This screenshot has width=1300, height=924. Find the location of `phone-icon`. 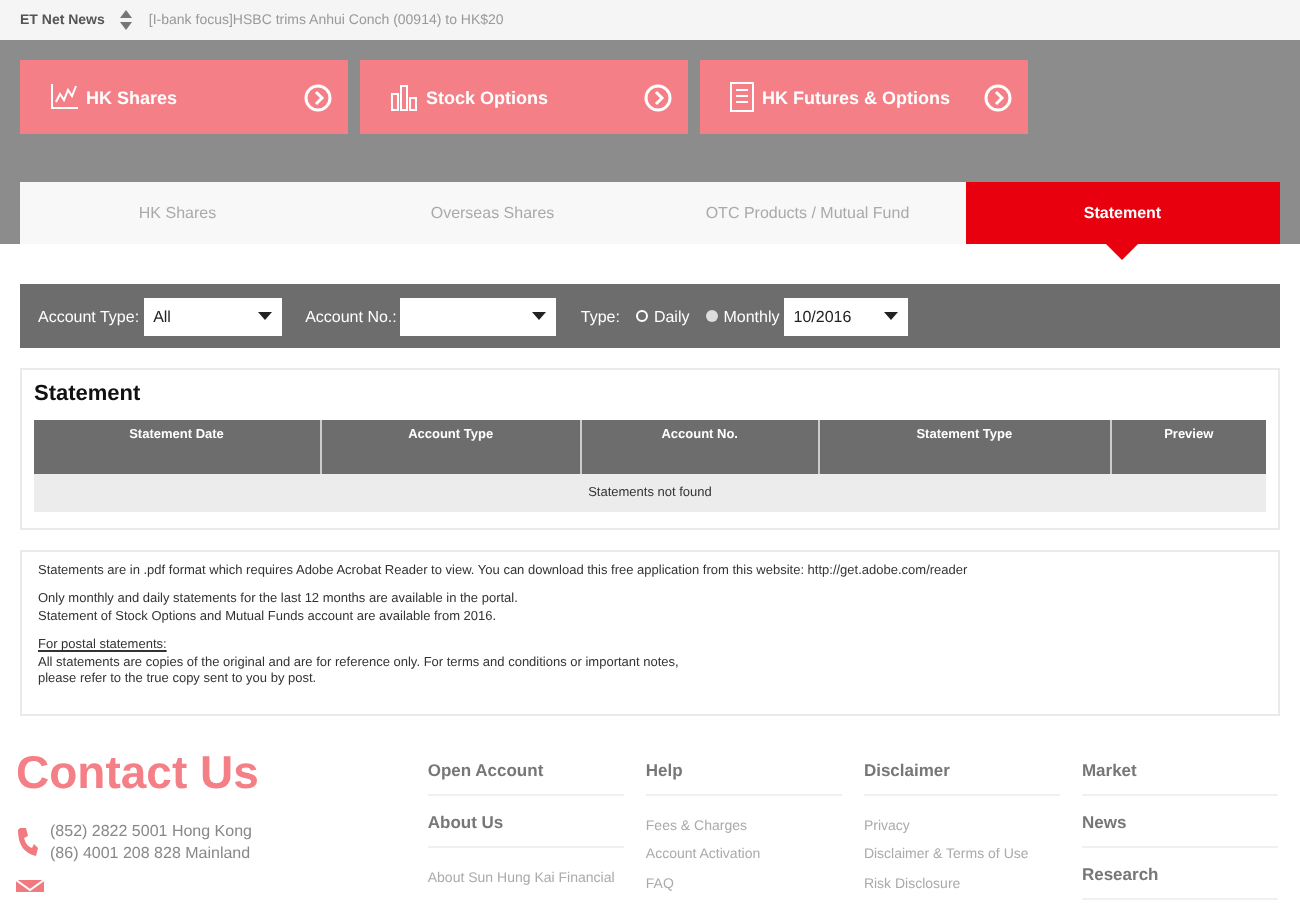

phone-icon is located at coordinates (27, 841).